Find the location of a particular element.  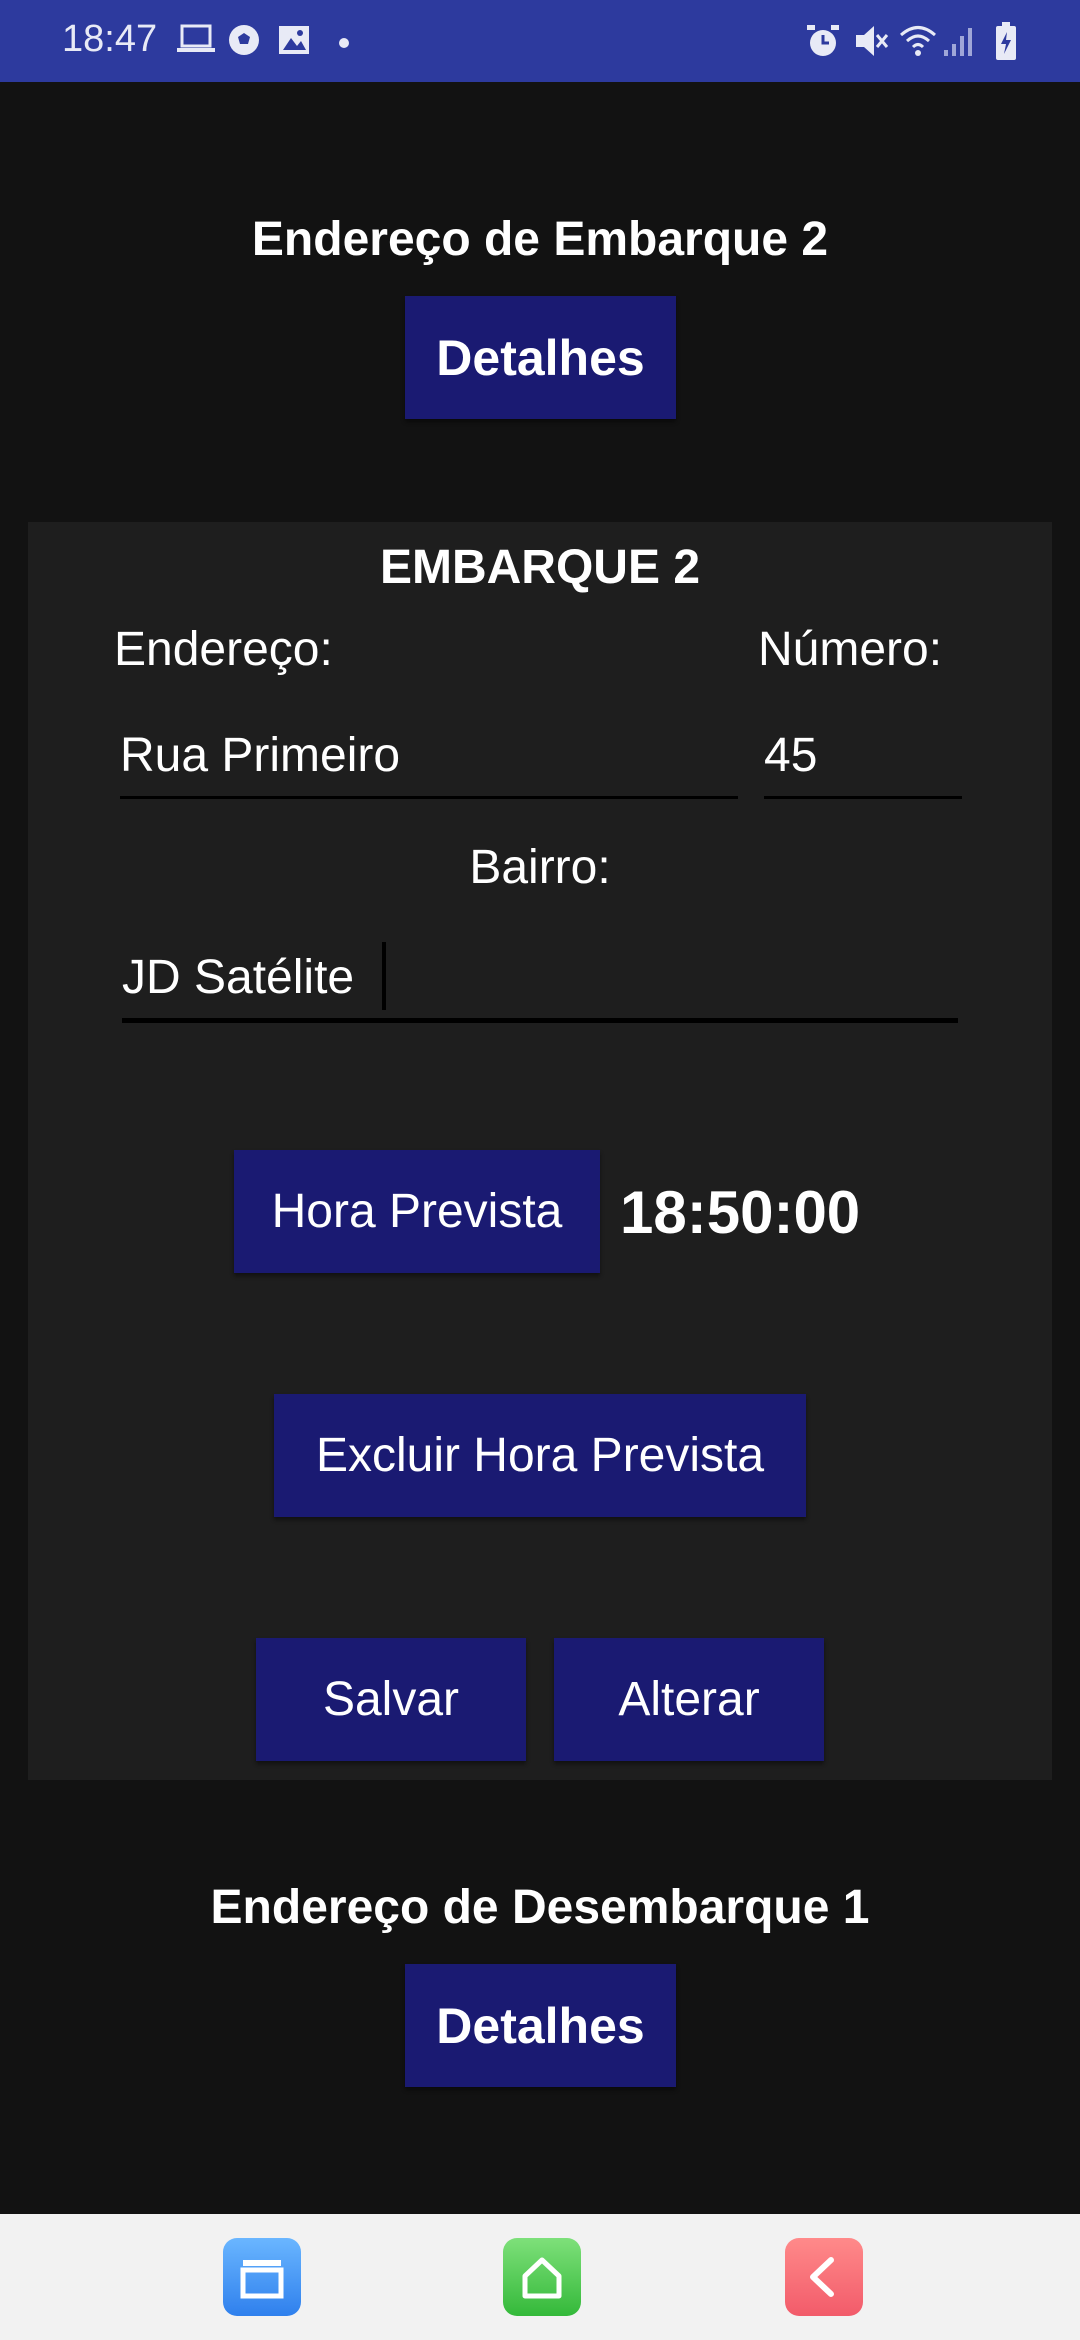

dot-icon is located at coordinates (344, 45).